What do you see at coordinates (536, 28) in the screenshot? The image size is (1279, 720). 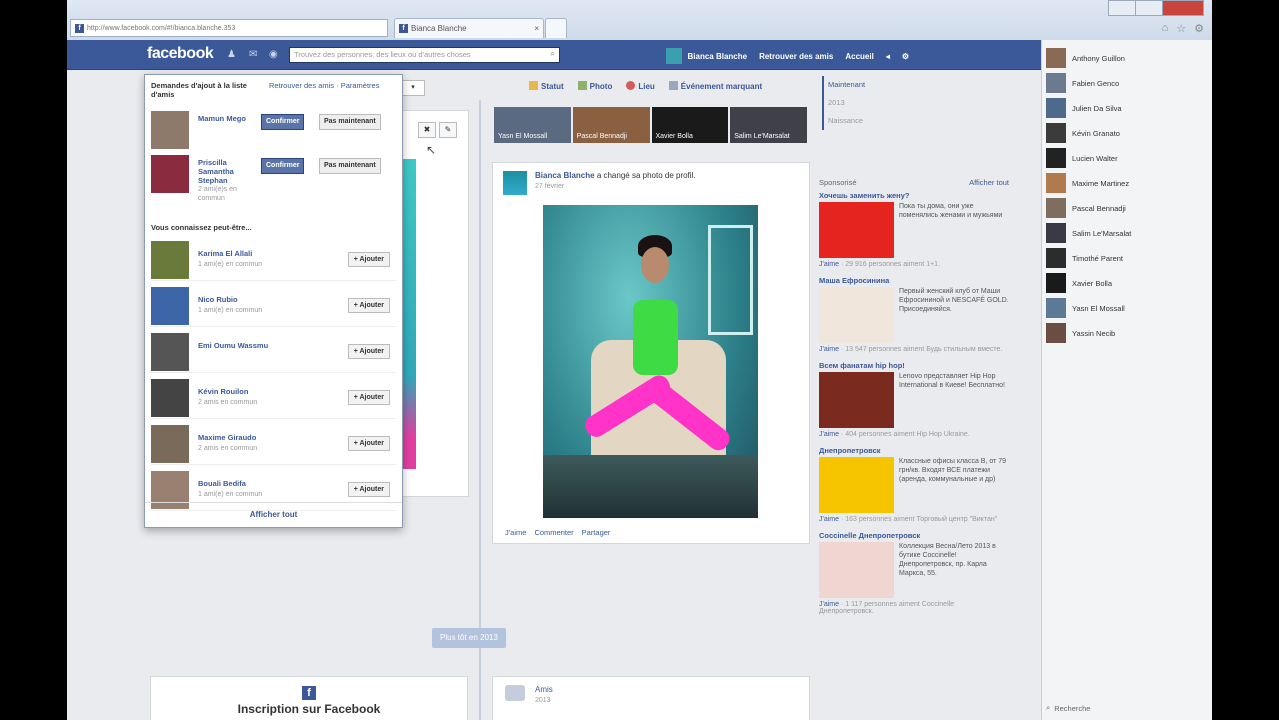 I see `tab-close-icon: ×` at bounding box center [536, 28].